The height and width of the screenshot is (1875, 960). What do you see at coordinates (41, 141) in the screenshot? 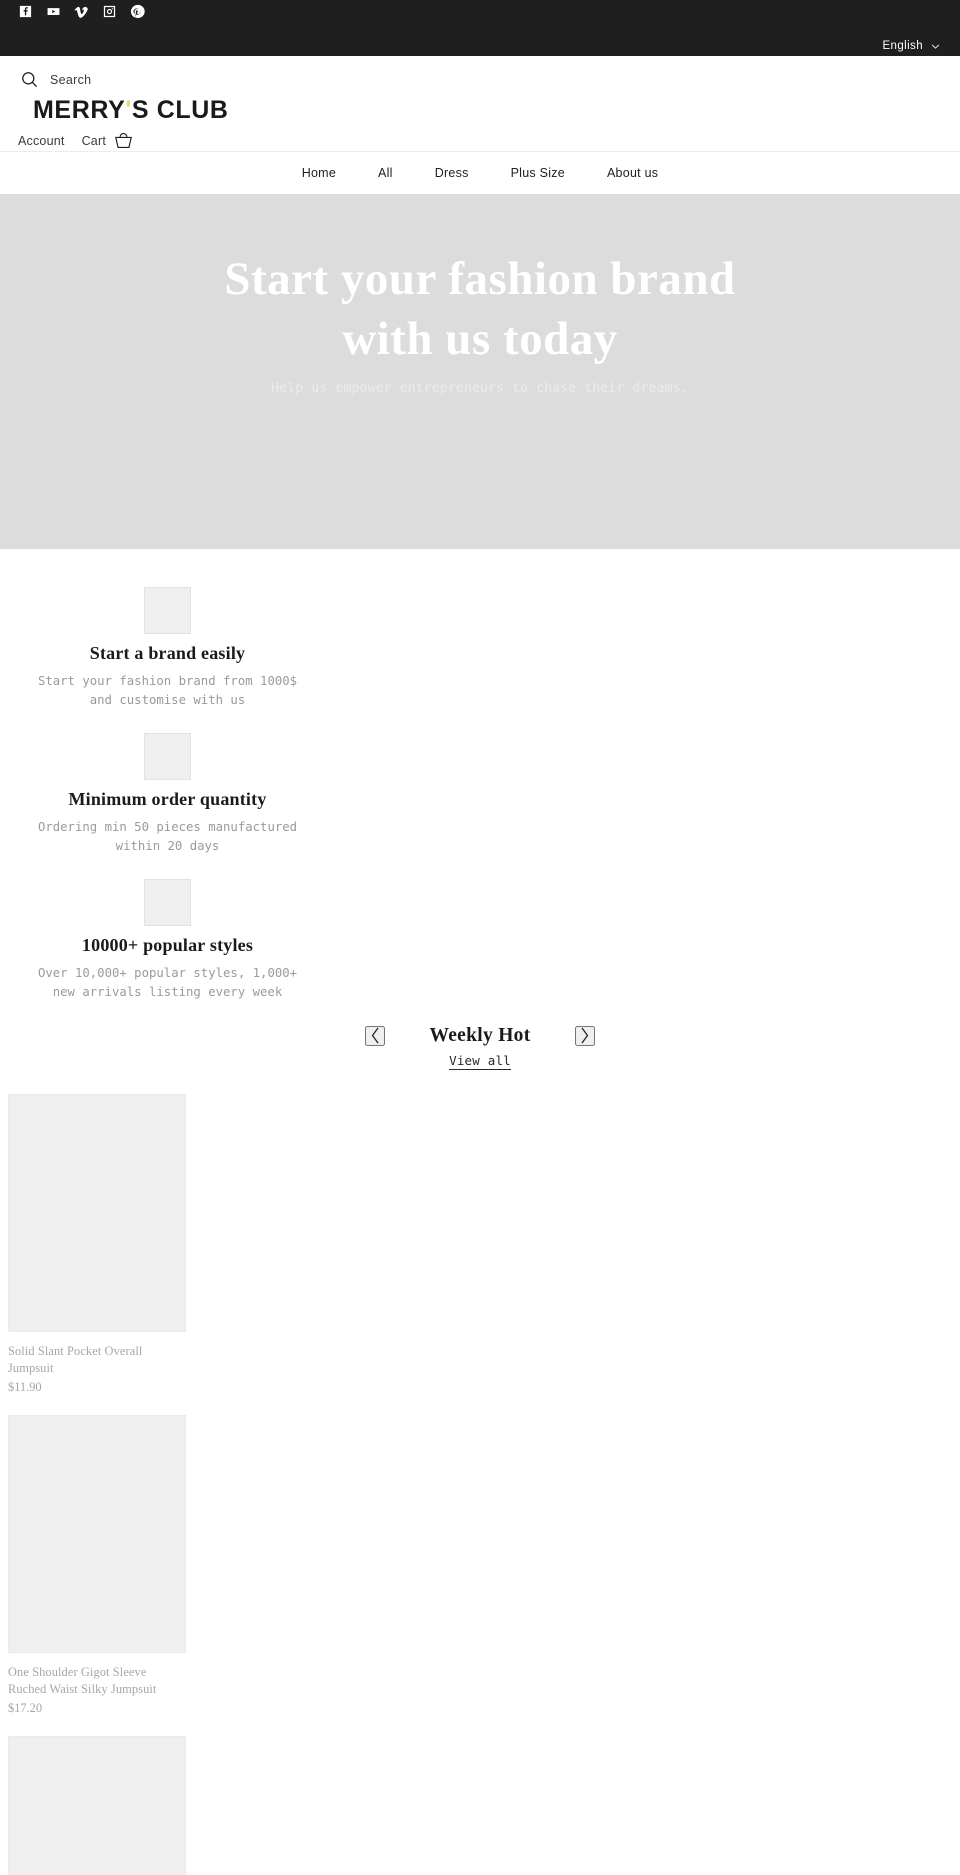
I see `account-link: Account` at bounding box center [41, 141].